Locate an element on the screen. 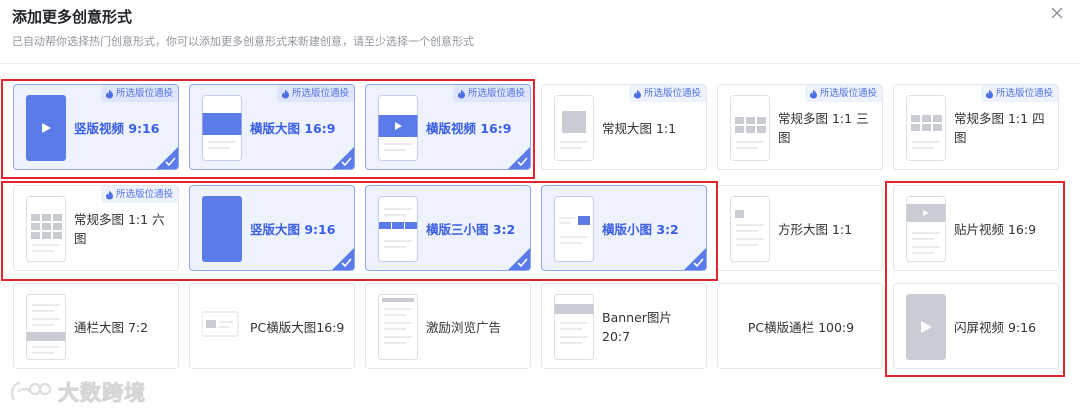 Image resolution: width=1080 pixels, height=413 pixels. format-card-label: PC横版通栏 100:9 is located at coordinates (801, 327).